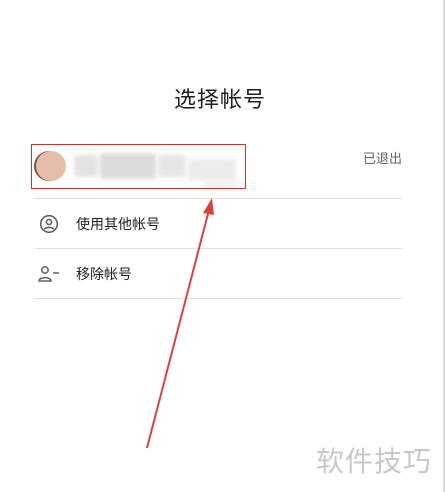  What do you see at coordinates (218, 298) in the screenshot?
I see `divider` at bounding box center [218, 298].